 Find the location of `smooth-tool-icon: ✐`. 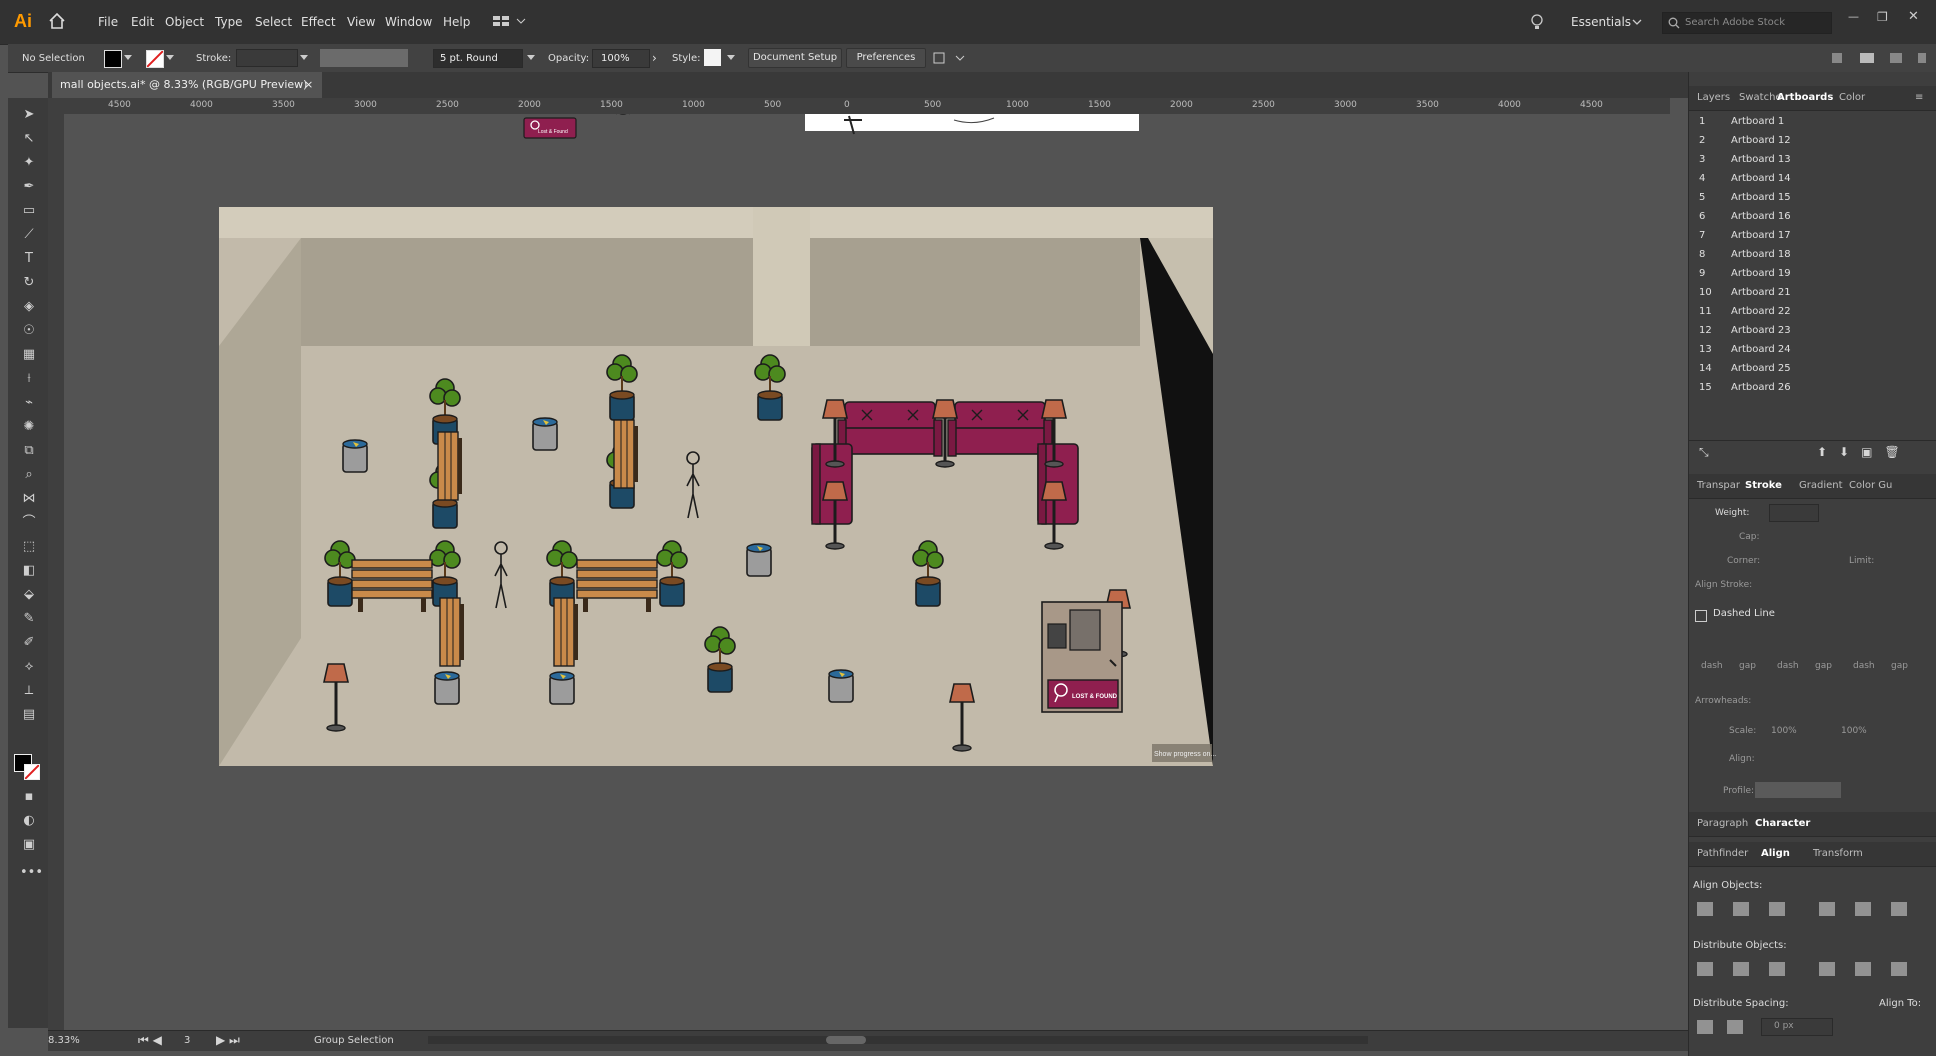

smooth-tool-icon: ✐ is located at coordinates (29, 643).